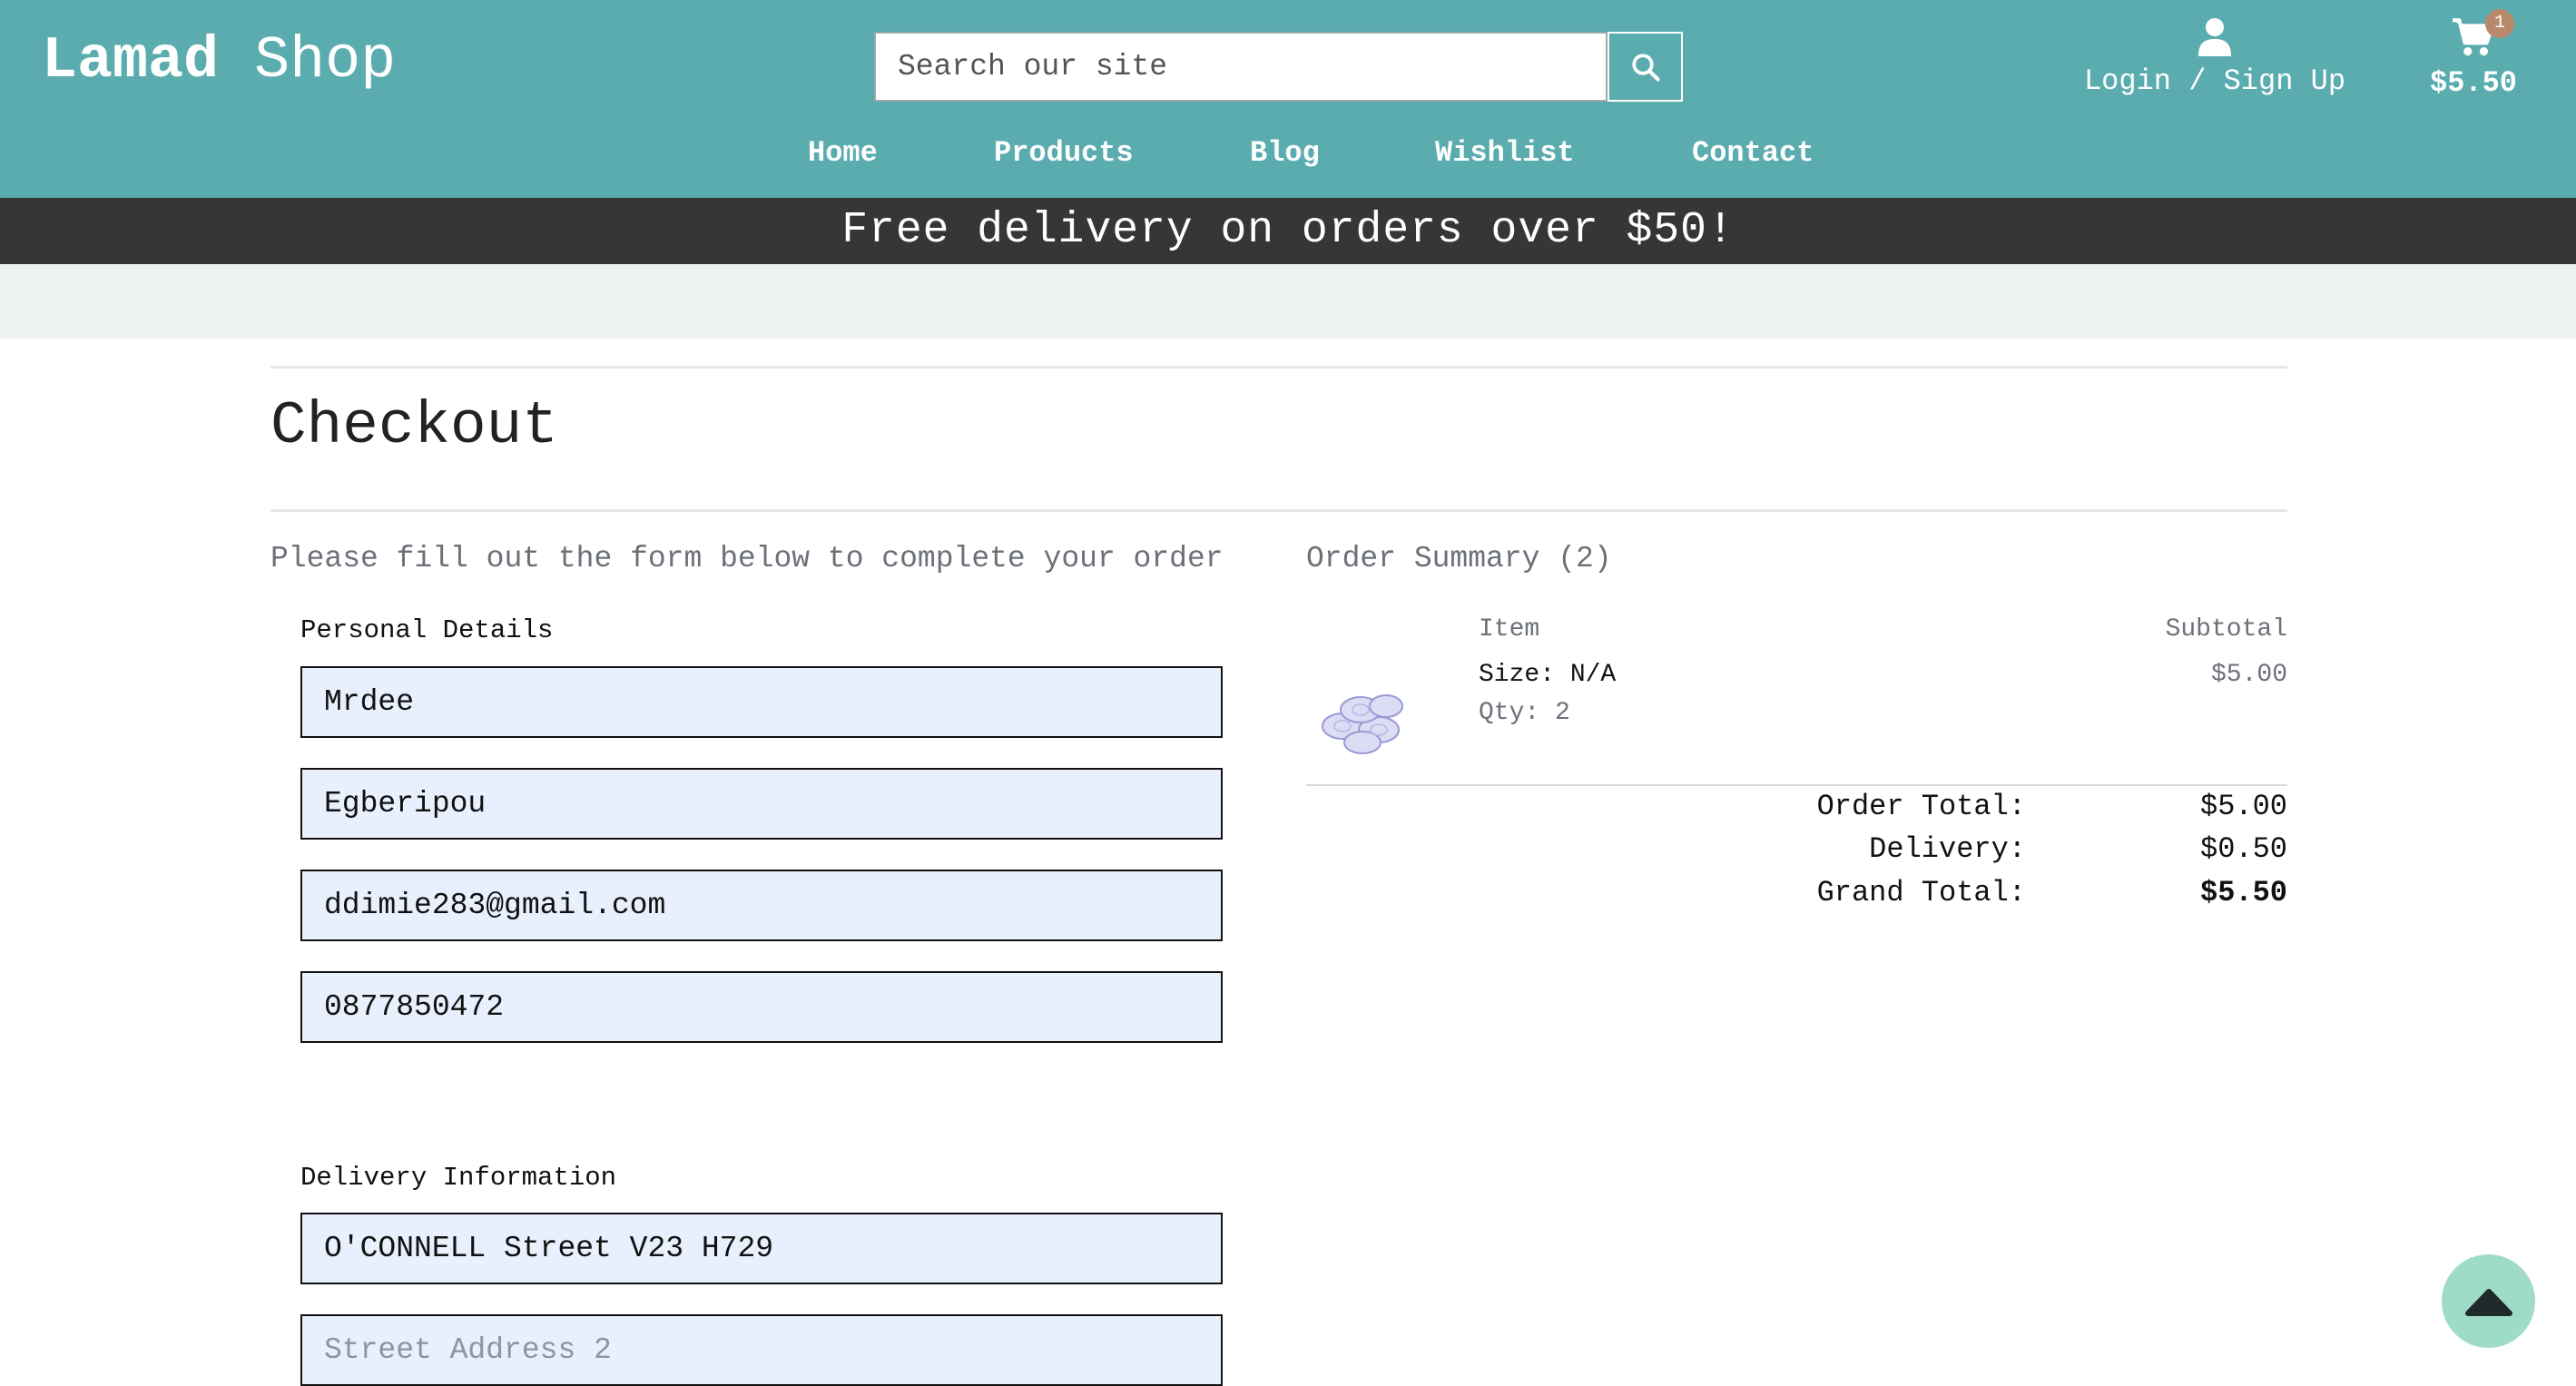 This screenshot has width=2576, height=1386. Describe the element at coordinates (1921, 892) in the screenshot. I see `grand-total-label: Grand Total:` at that location.